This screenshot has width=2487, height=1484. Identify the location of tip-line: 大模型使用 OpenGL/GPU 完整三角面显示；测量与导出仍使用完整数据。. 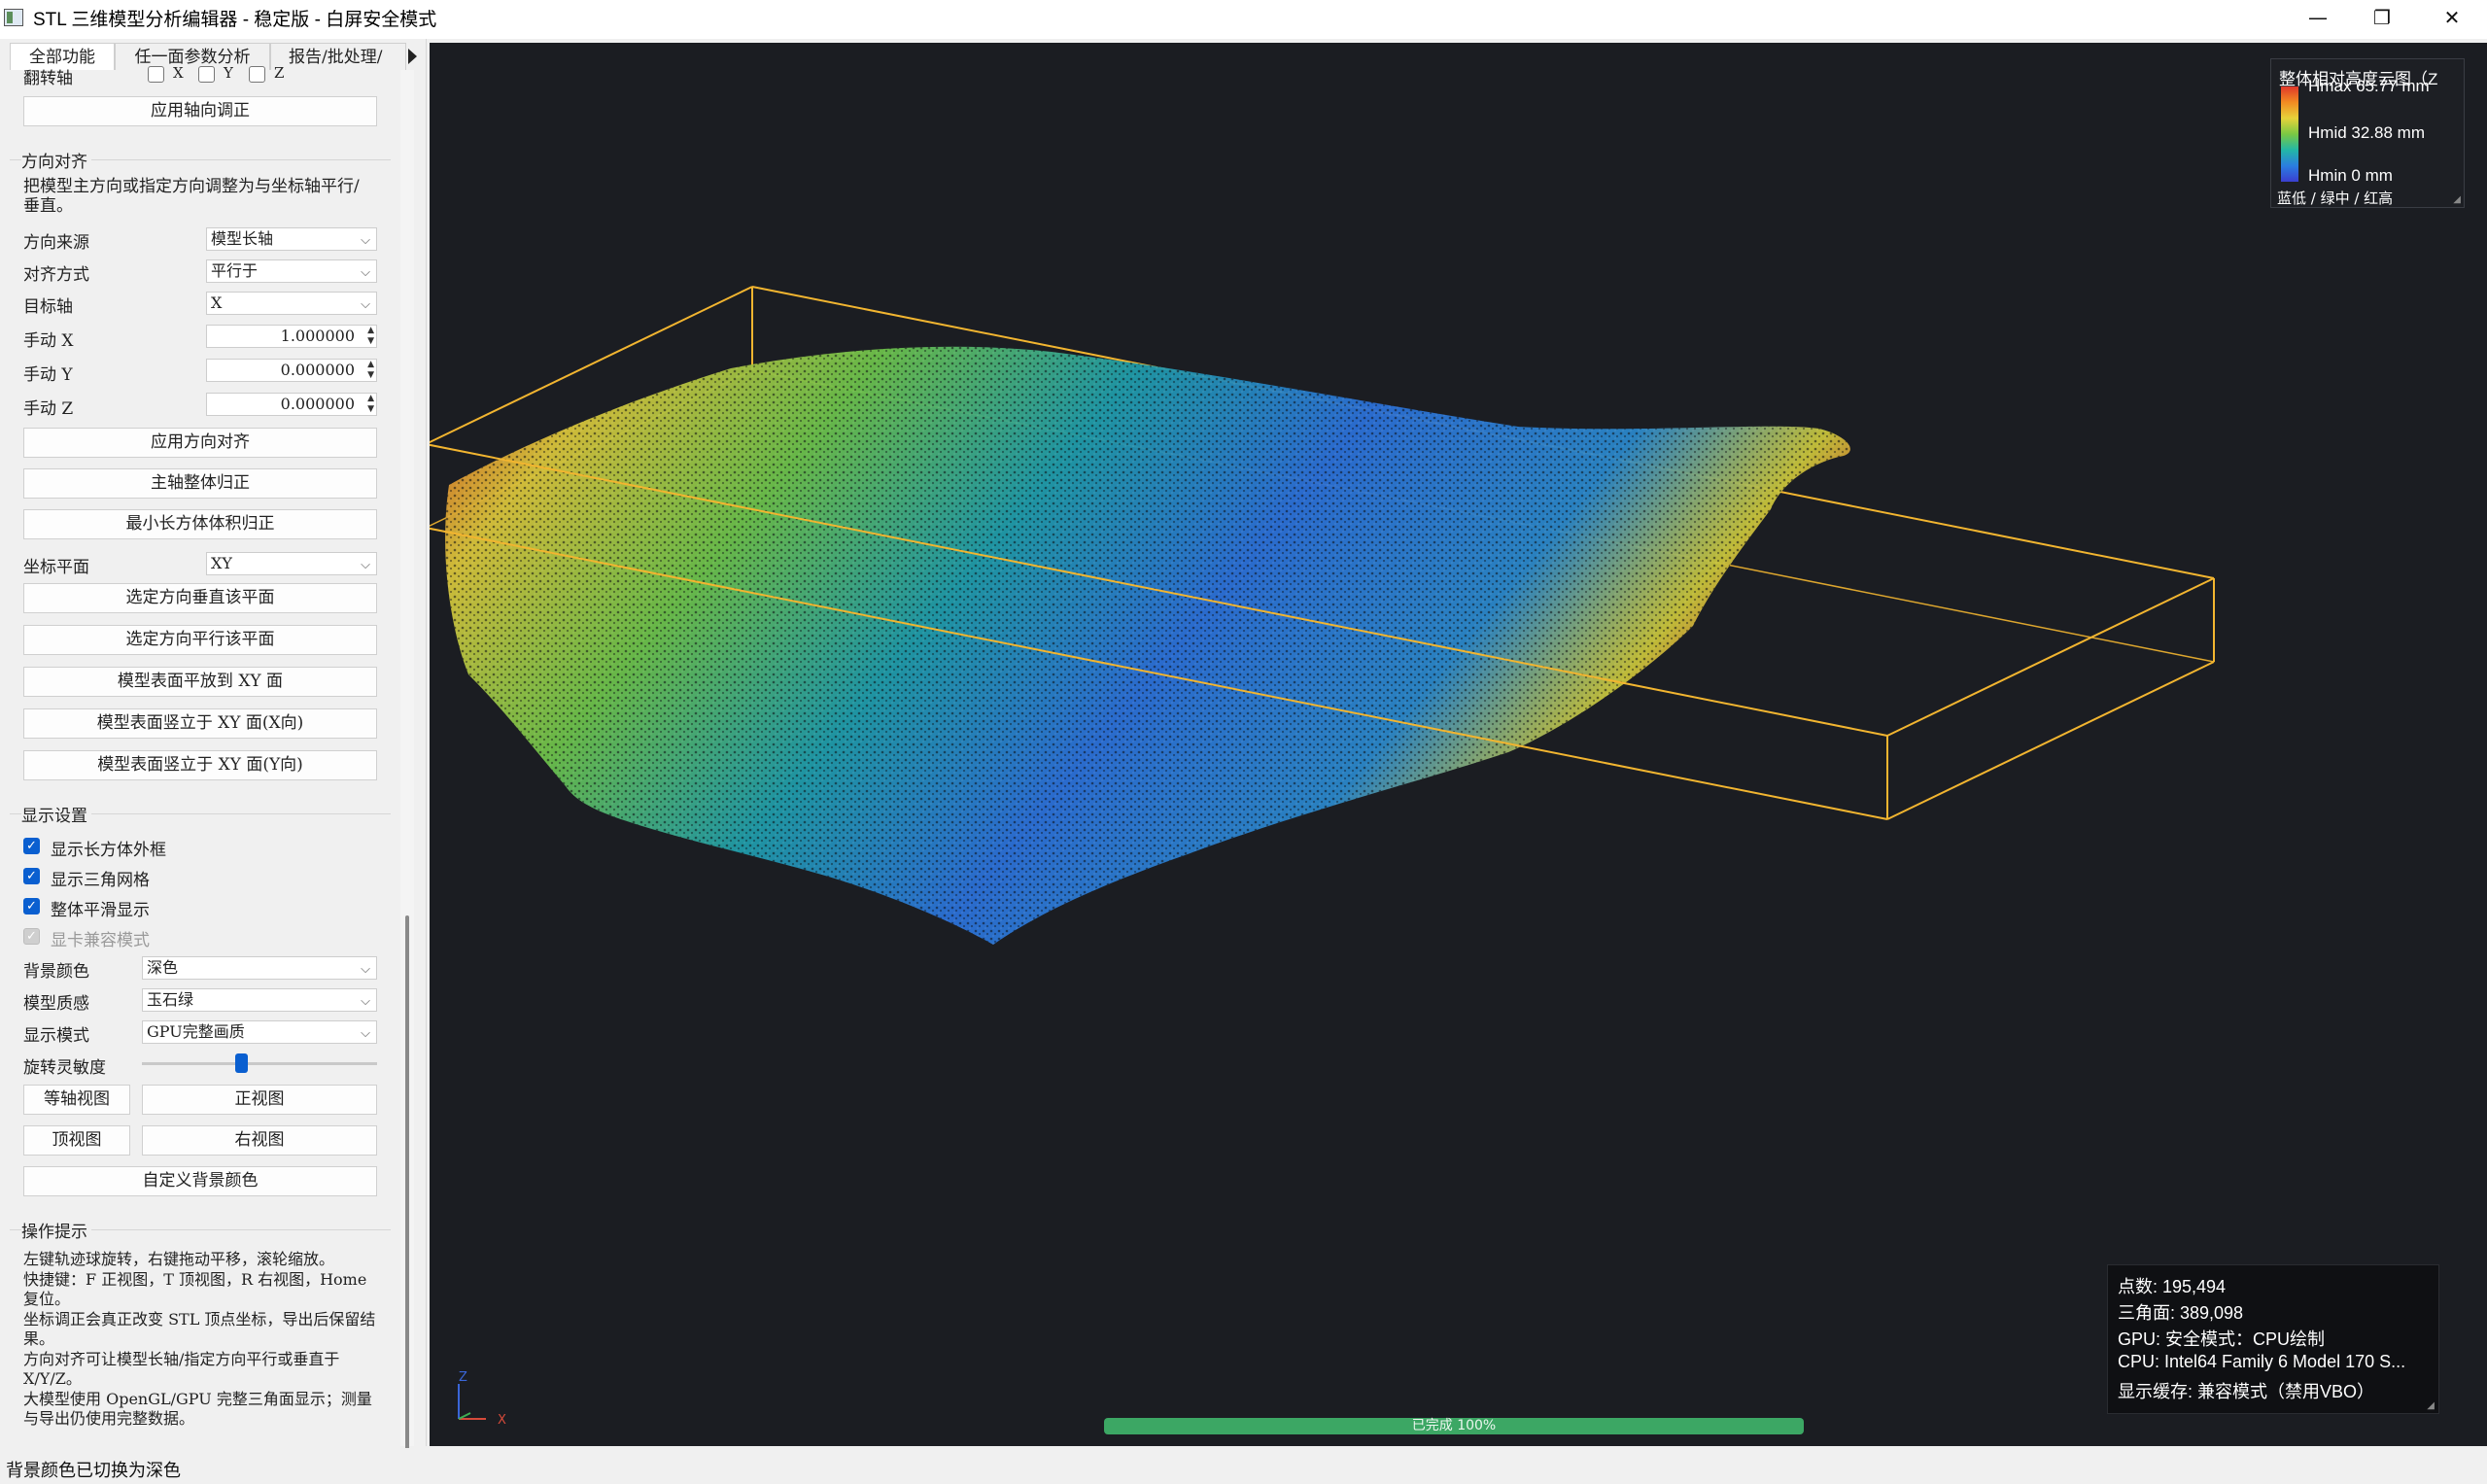
(197, 1409).